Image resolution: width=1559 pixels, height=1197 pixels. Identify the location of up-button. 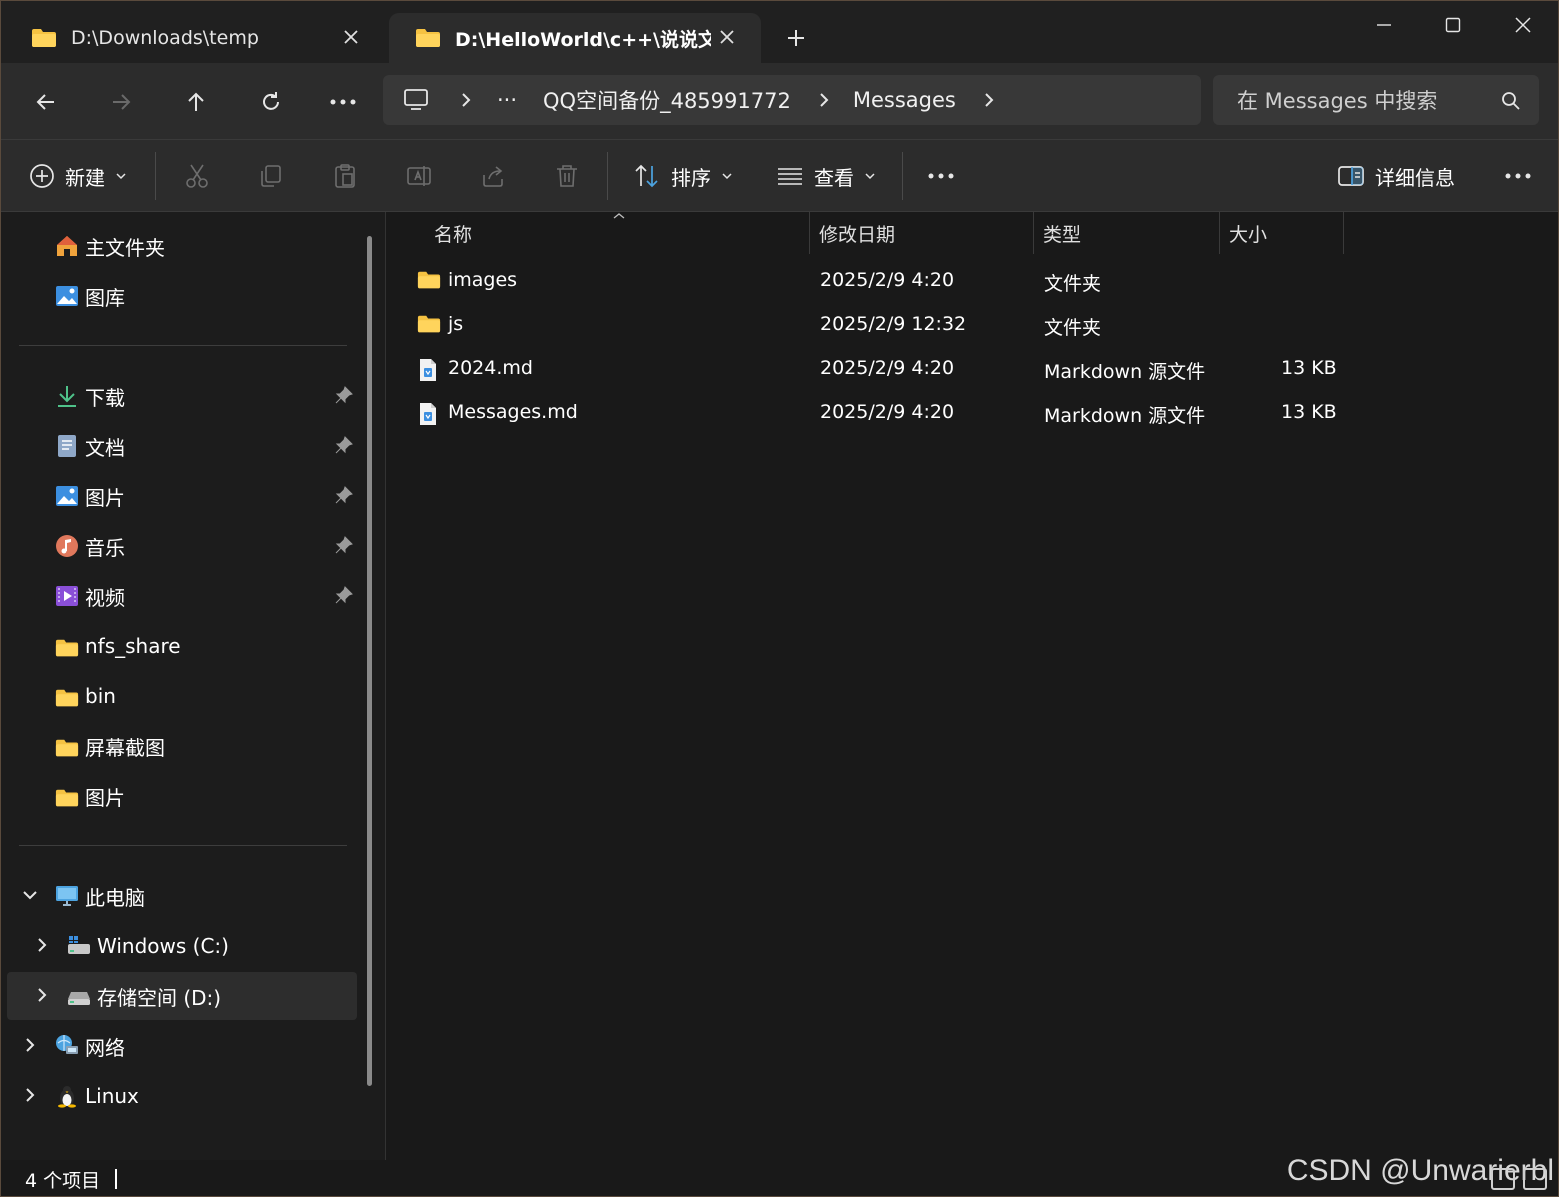
(196, 102).